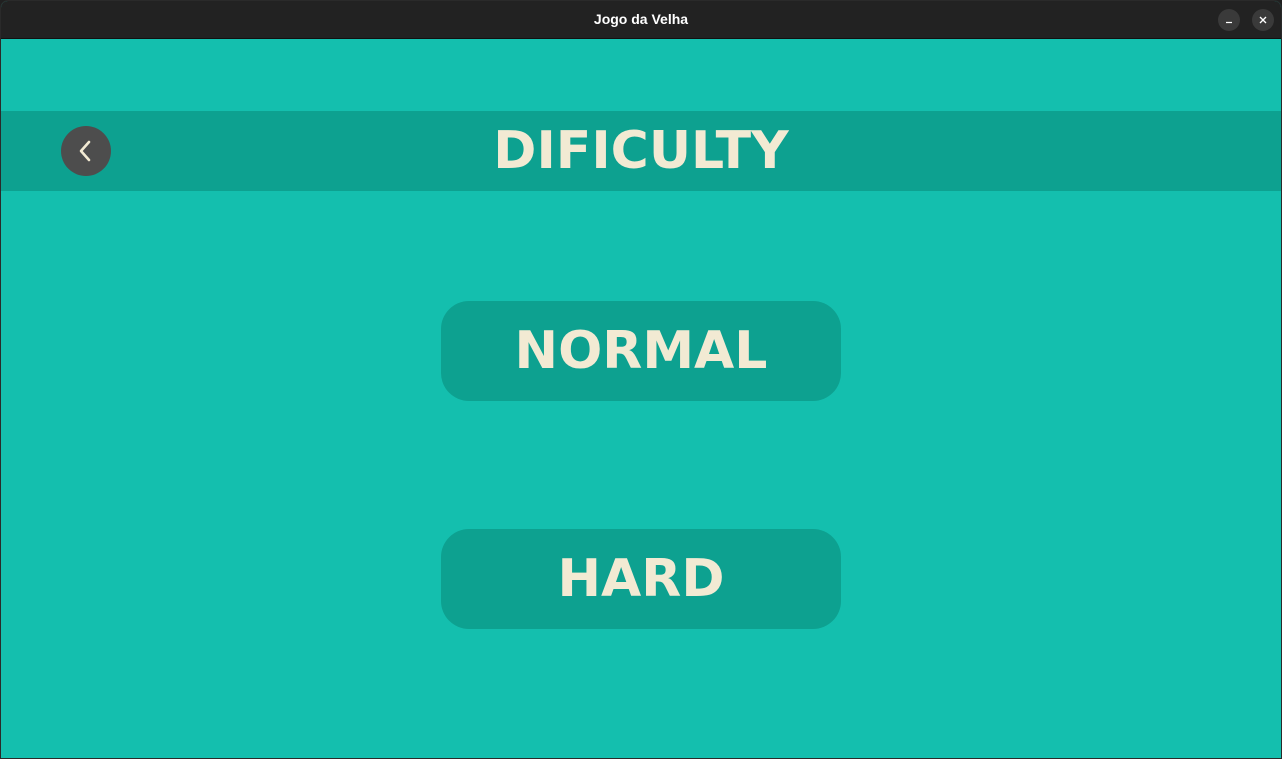 The image size is (1282, 759). I want to click on minimize-icon, so click(1229, 22).